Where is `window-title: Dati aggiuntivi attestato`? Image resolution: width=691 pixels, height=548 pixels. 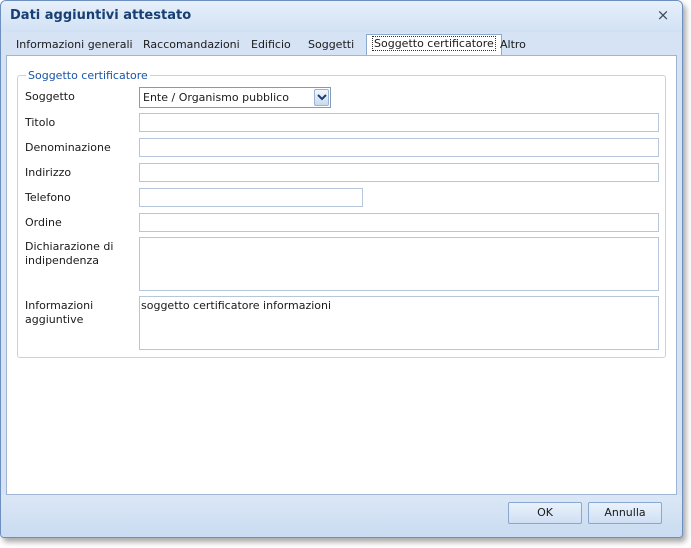
window-title: Dati aggiuntivi attestato is located at coordinates (101, 15).